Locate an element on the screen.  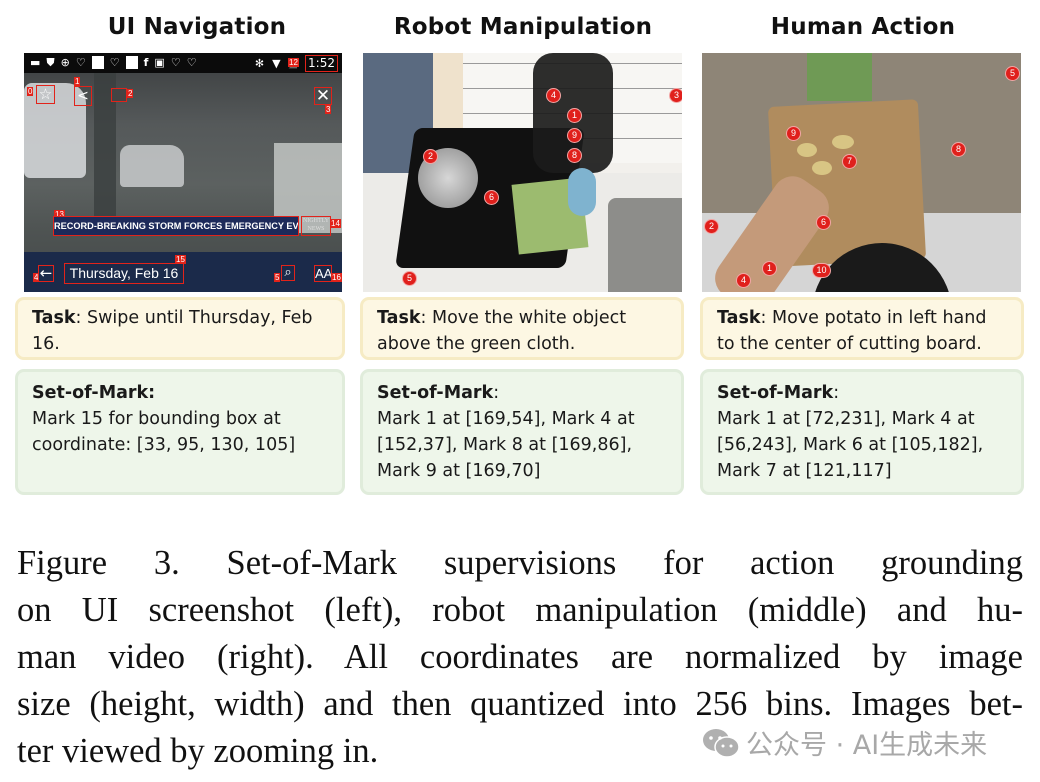
share-button: < is located at coordinates (83, 96).